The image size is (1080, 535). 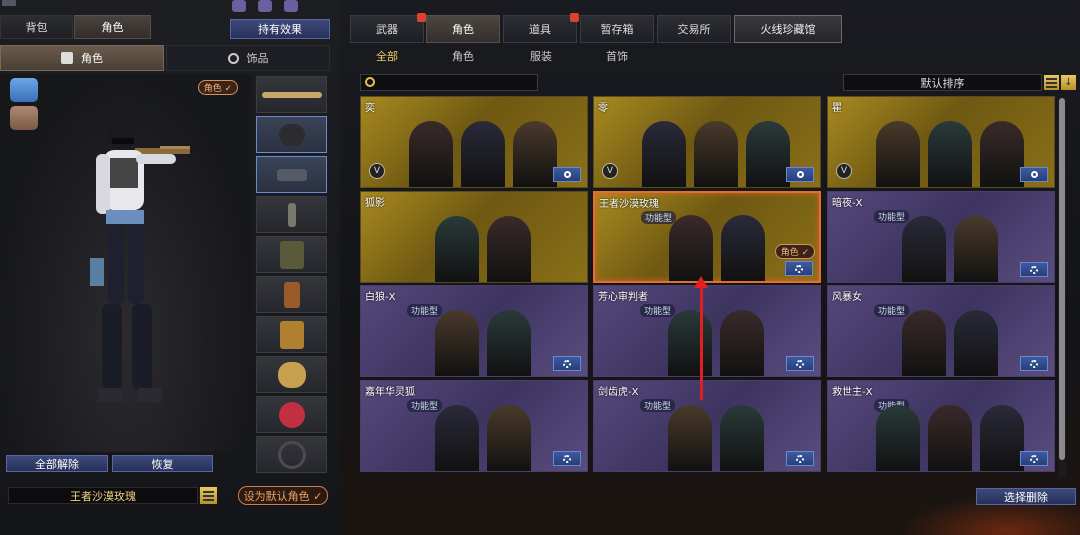 What do you see at coordinates (449, 82) in the screenshot?
I see `search-input` at bounding box center [449, 82].